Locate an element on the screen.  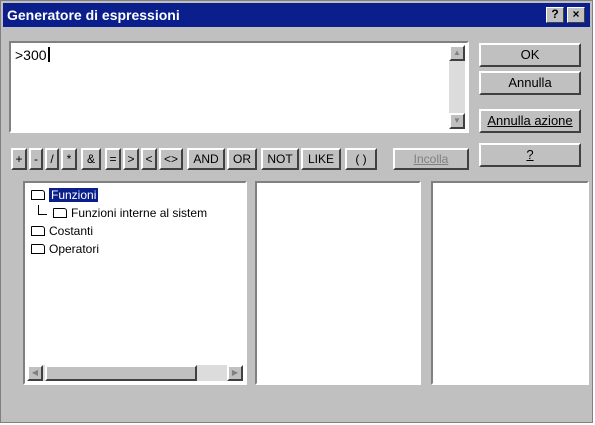
scroll-thumb is located at coordinates (121, 373).